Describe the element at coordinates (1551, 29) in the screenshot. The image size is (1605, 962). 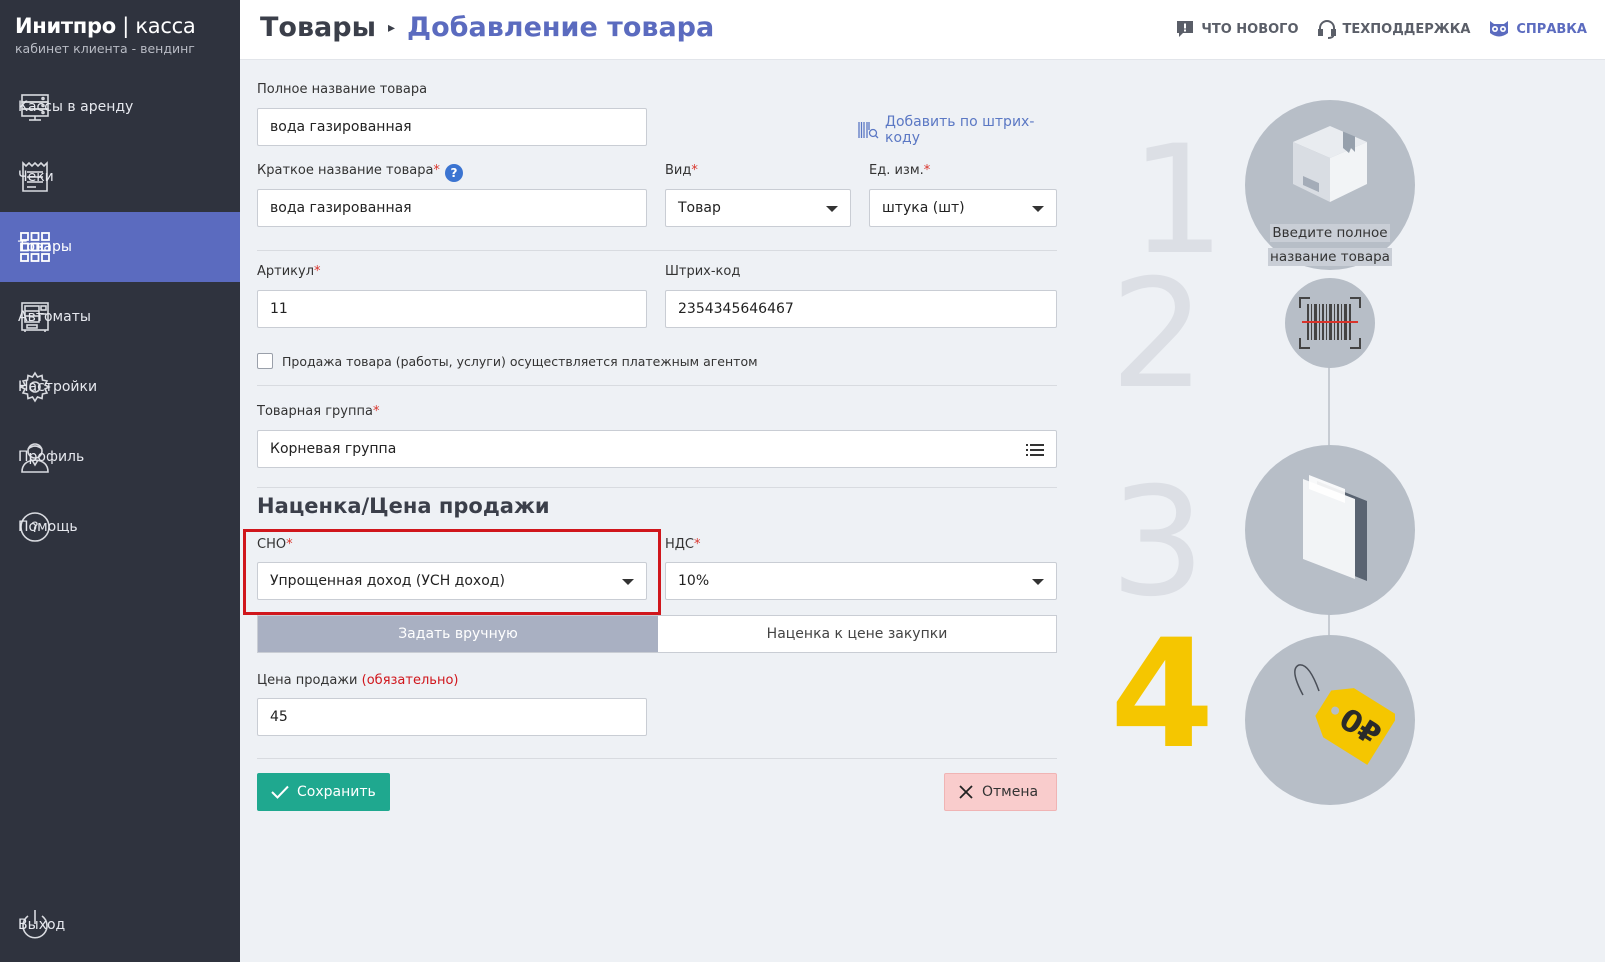
I see `help-label: СПРАВКА` at that location.